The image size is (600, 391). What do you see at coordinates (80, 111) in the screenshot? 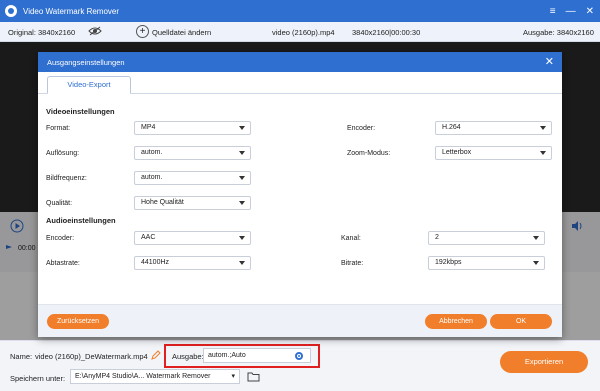
I see `video-settings-heading: Videoeinstellungen` at bounding box center [80, 111].